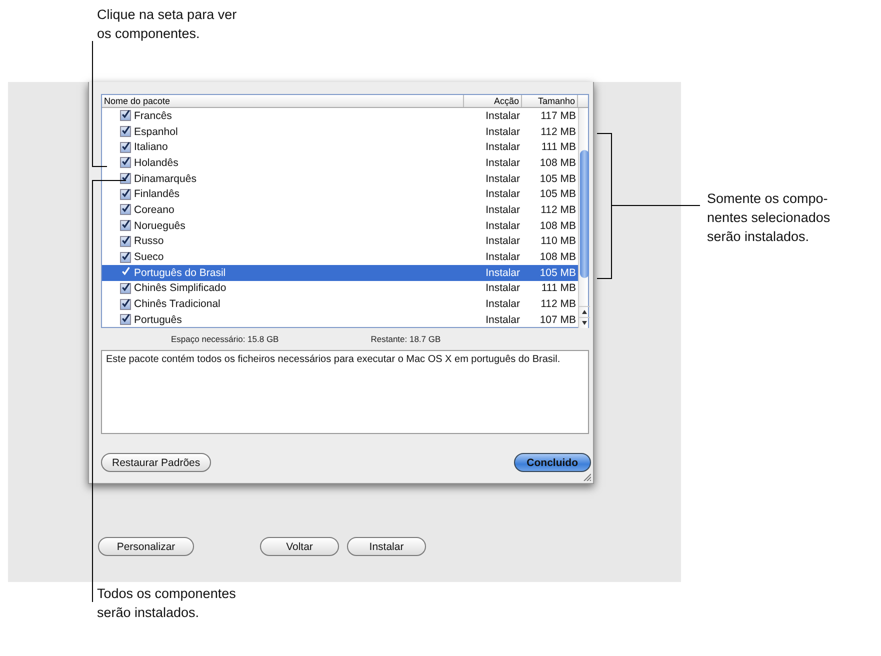 Image resolution: width=881 pixels, height=656 pixels. What do you see at coordinates (149, 257) in the screenshot?
I see `package-name: Sueco` at bounding box center [149, 257].